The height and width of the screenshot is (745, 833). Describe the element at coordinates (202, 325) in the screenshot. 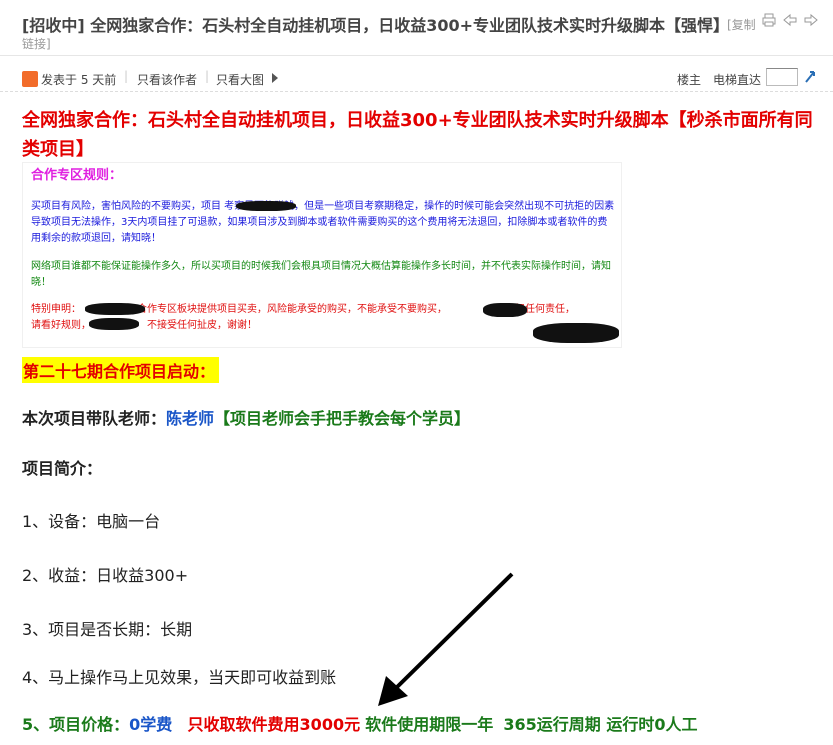

I see `rules-p3e: 不接受任何扯皮，谢谢！` at that location.